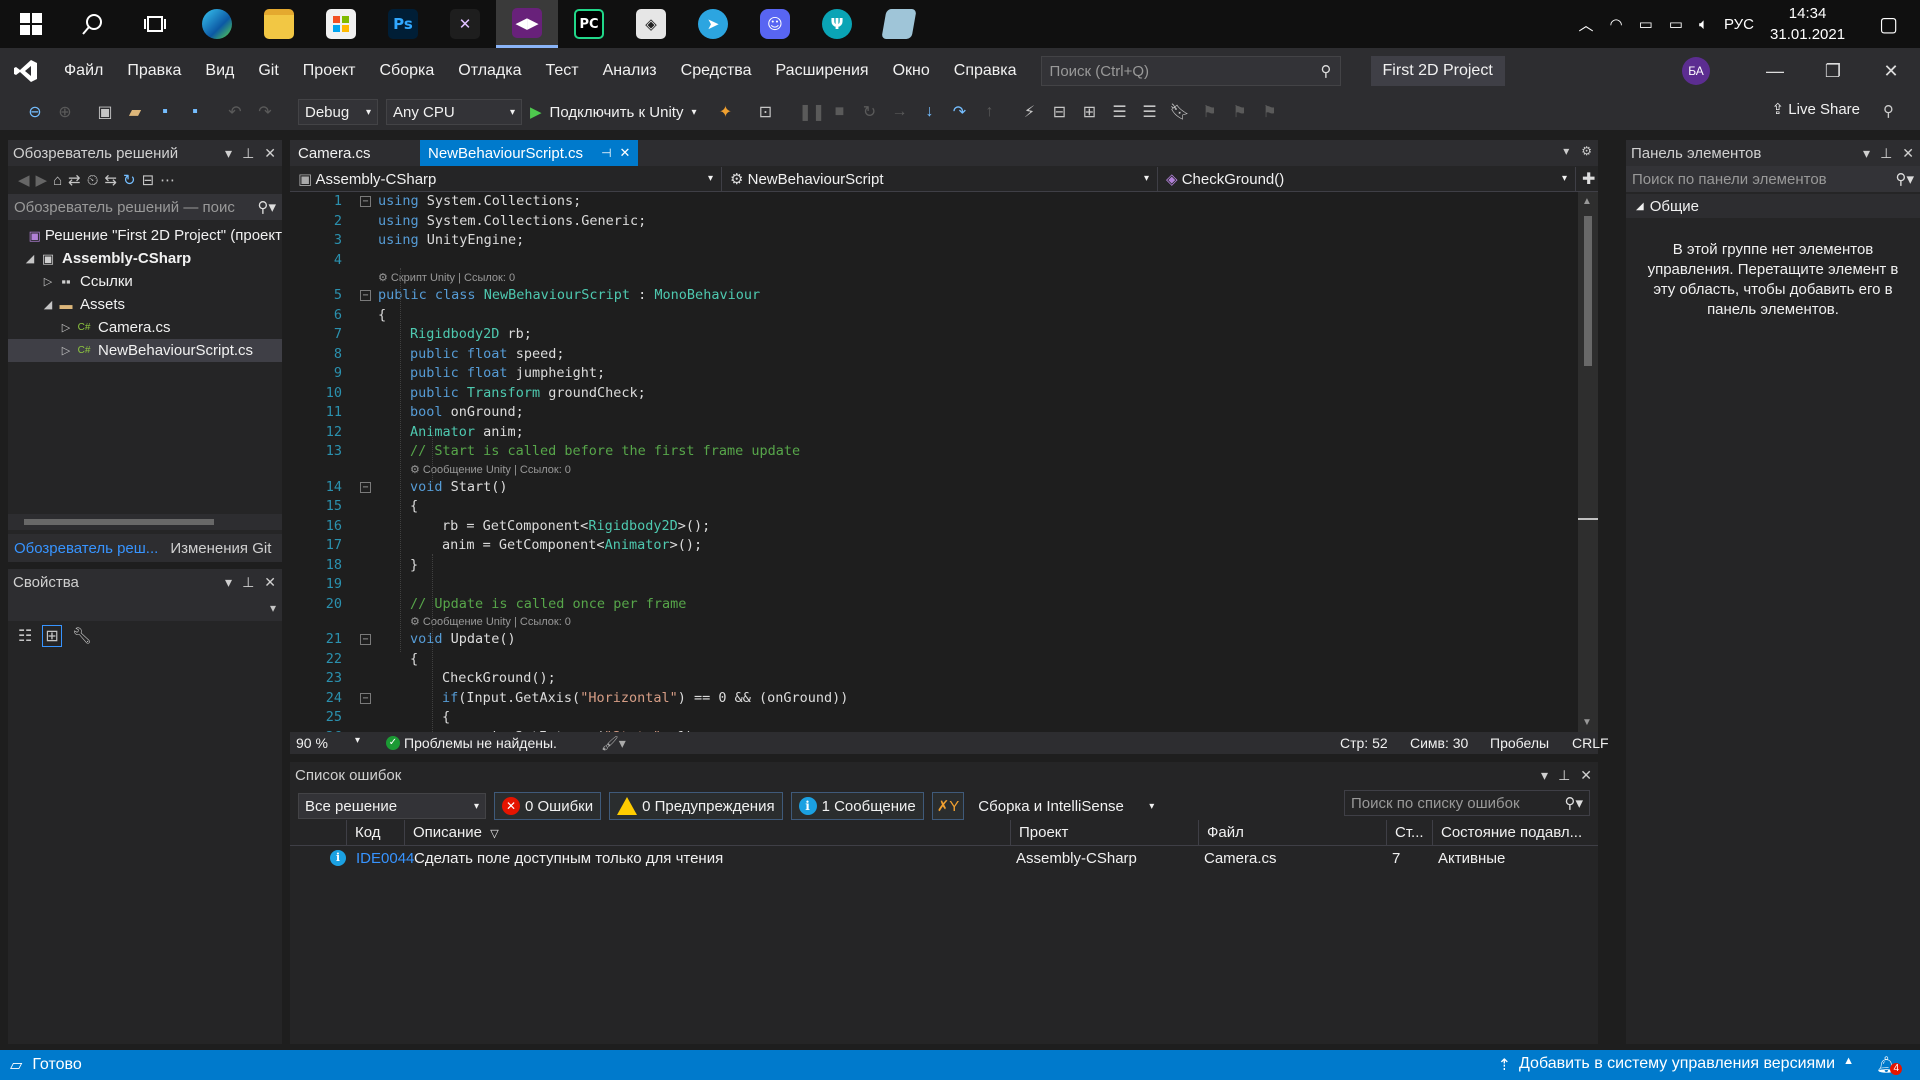 This screenshot has width=1920, height=1080. What do you see at coordinates (446, 278) in the screenshot?
I see `codelens-references: ⚙ Скрипт Unity | Ссылок: 0` at bounding box center [446, 278].